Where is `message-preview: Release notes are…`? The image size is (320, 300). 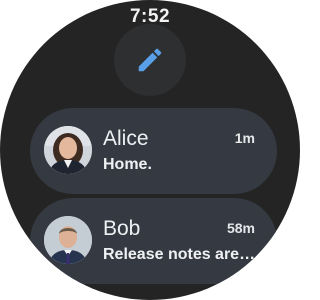
message-preview: Release notes are… is located at coordinates (179, 254).